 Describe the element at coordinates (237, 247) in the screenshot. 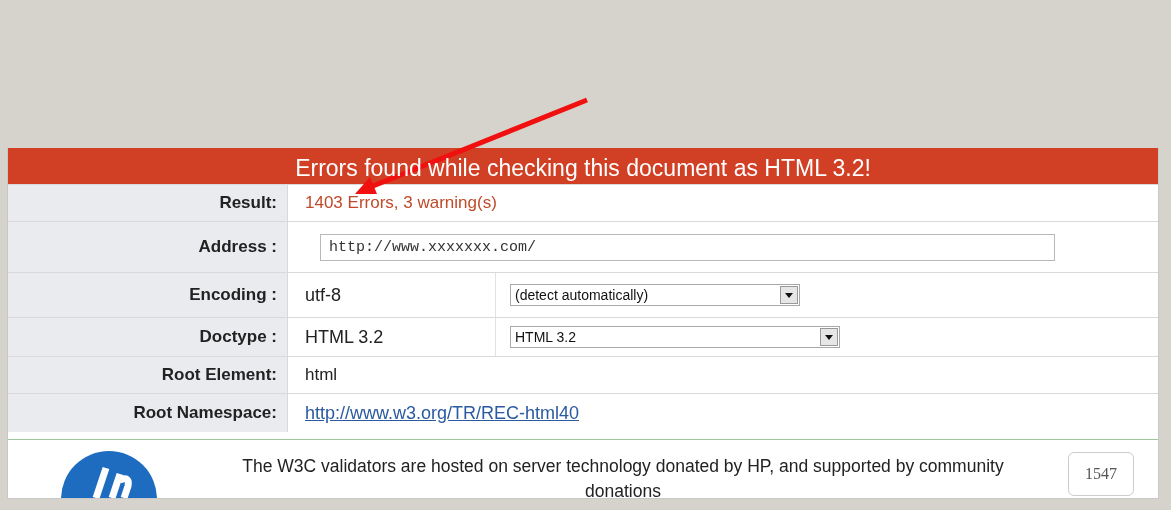

I see `field-label: Address :` at that location.